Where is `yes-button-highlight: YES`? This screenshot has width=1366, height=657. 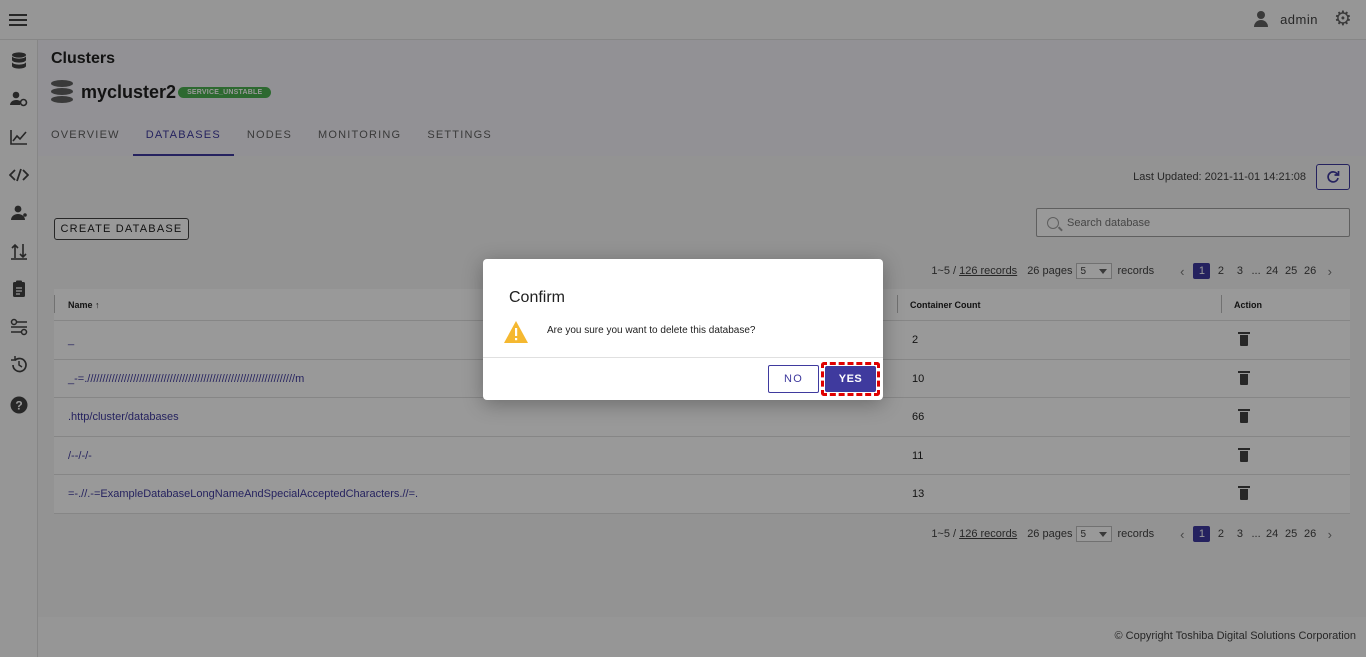
yes-button-highlight: YES is located at coordinates (850, 379).